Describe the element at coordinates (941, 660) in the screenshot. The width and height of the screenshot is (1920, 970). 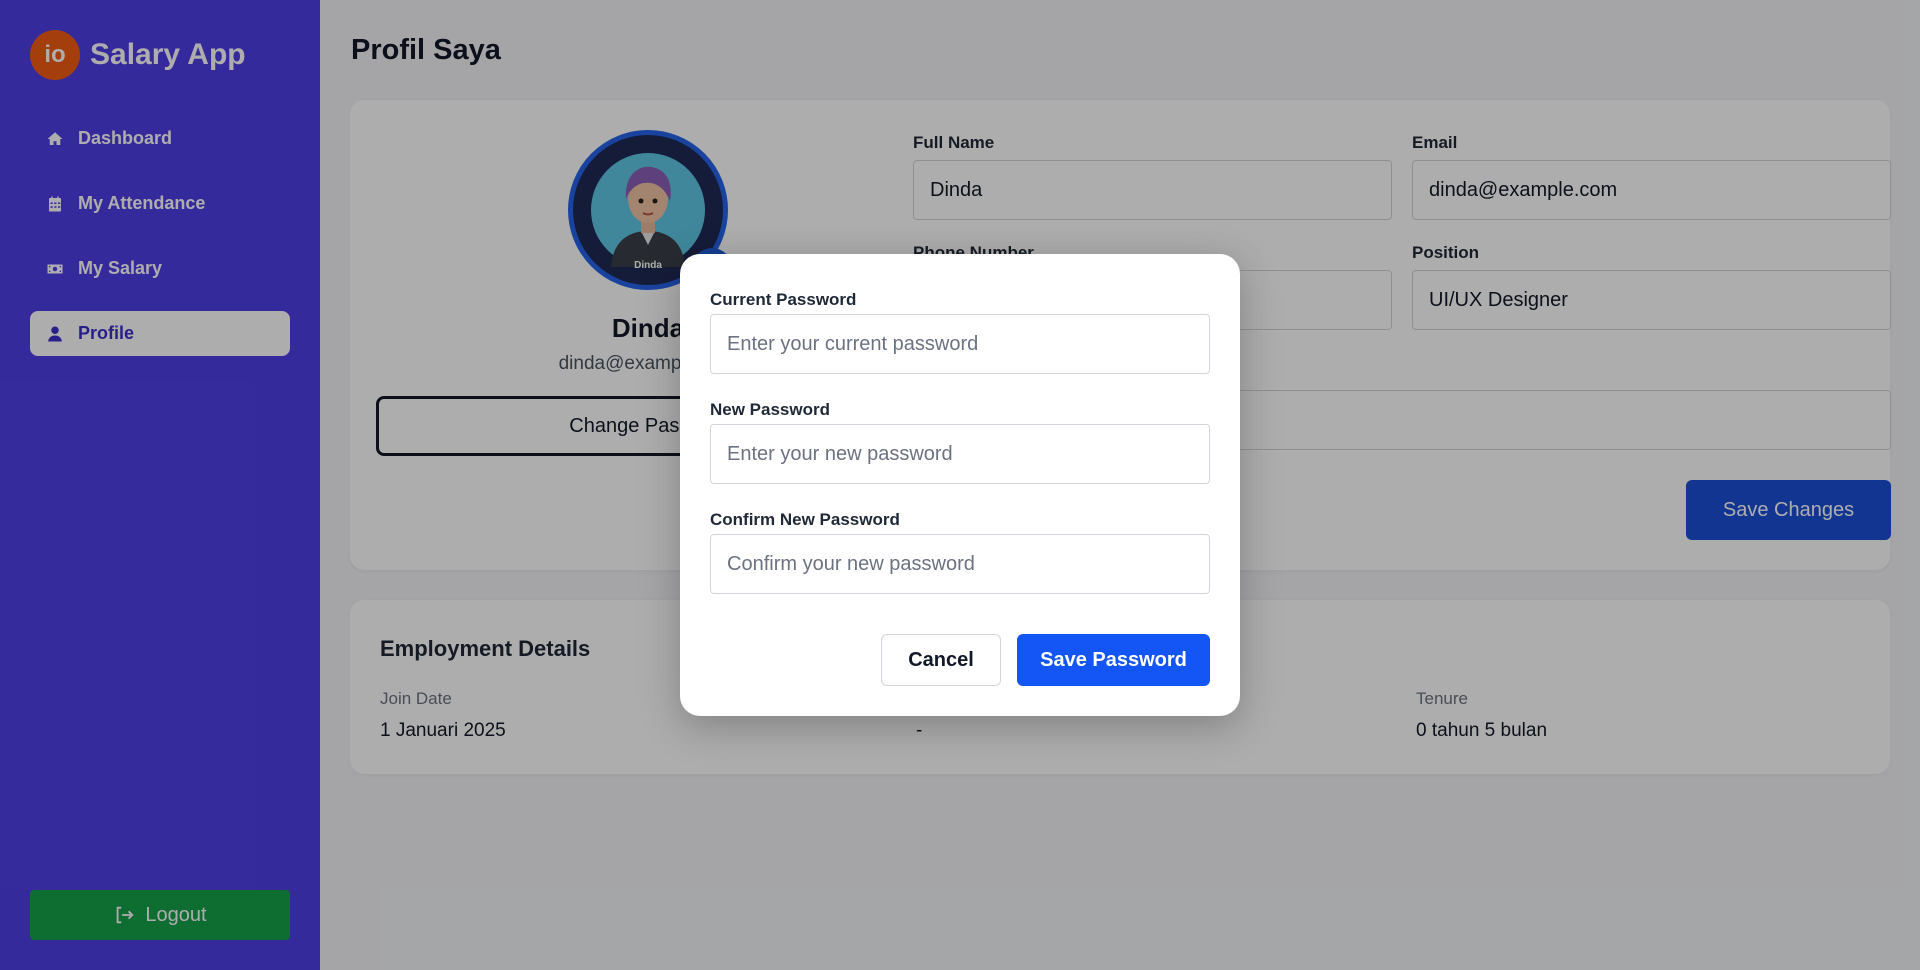
I see `cancel-button: Cancel` at that location.